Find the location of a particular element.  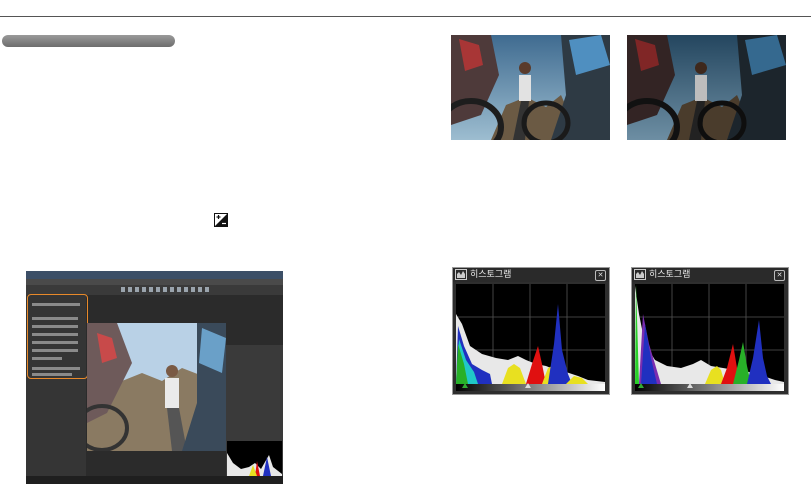

histogram-panel-before: 히스토그램 ✕ is located at coordinates (531, 331).